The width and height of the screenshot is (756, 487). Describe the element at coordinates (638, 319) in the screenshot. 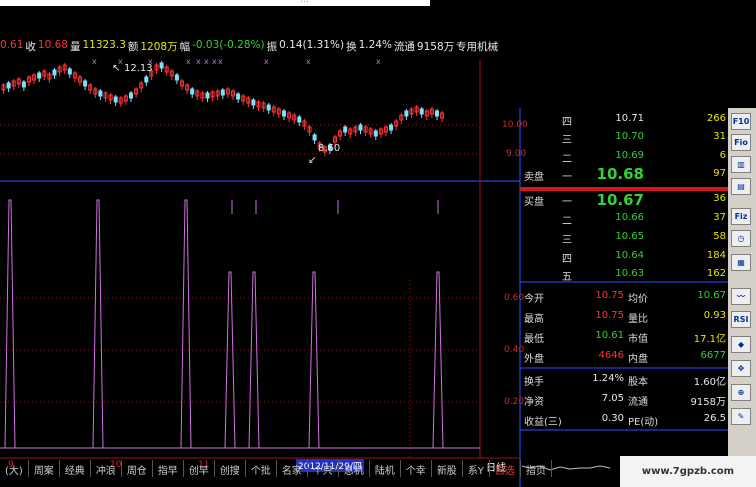

I see `vol-ratio-label: 量比` at that location.